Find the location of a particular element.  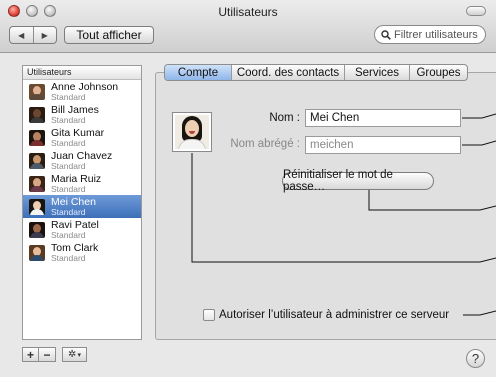

gear-icon: ✲ is located at coordinates (72, 354).